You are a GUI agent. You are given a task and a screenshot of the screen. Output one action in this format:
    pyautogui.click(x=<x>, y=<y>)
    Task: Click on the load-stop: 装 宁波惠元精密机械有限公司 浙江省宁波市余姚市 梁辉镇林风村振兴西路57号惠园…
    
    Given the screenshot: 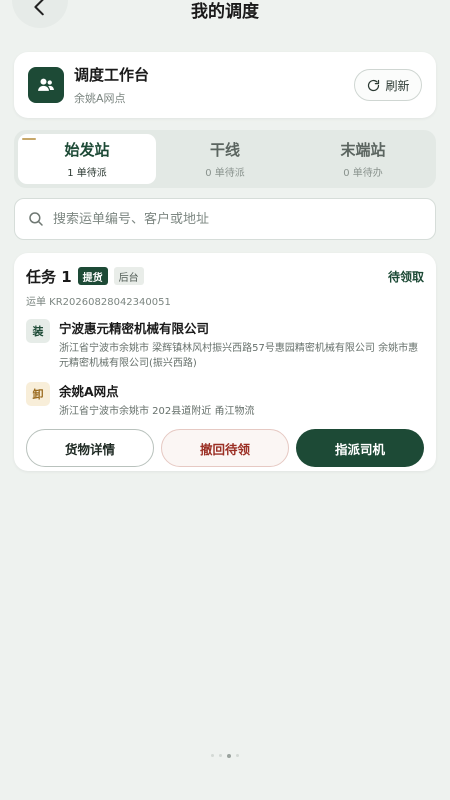 What is the action you would take?
    pyautogui.click(x=225, y=344)
    